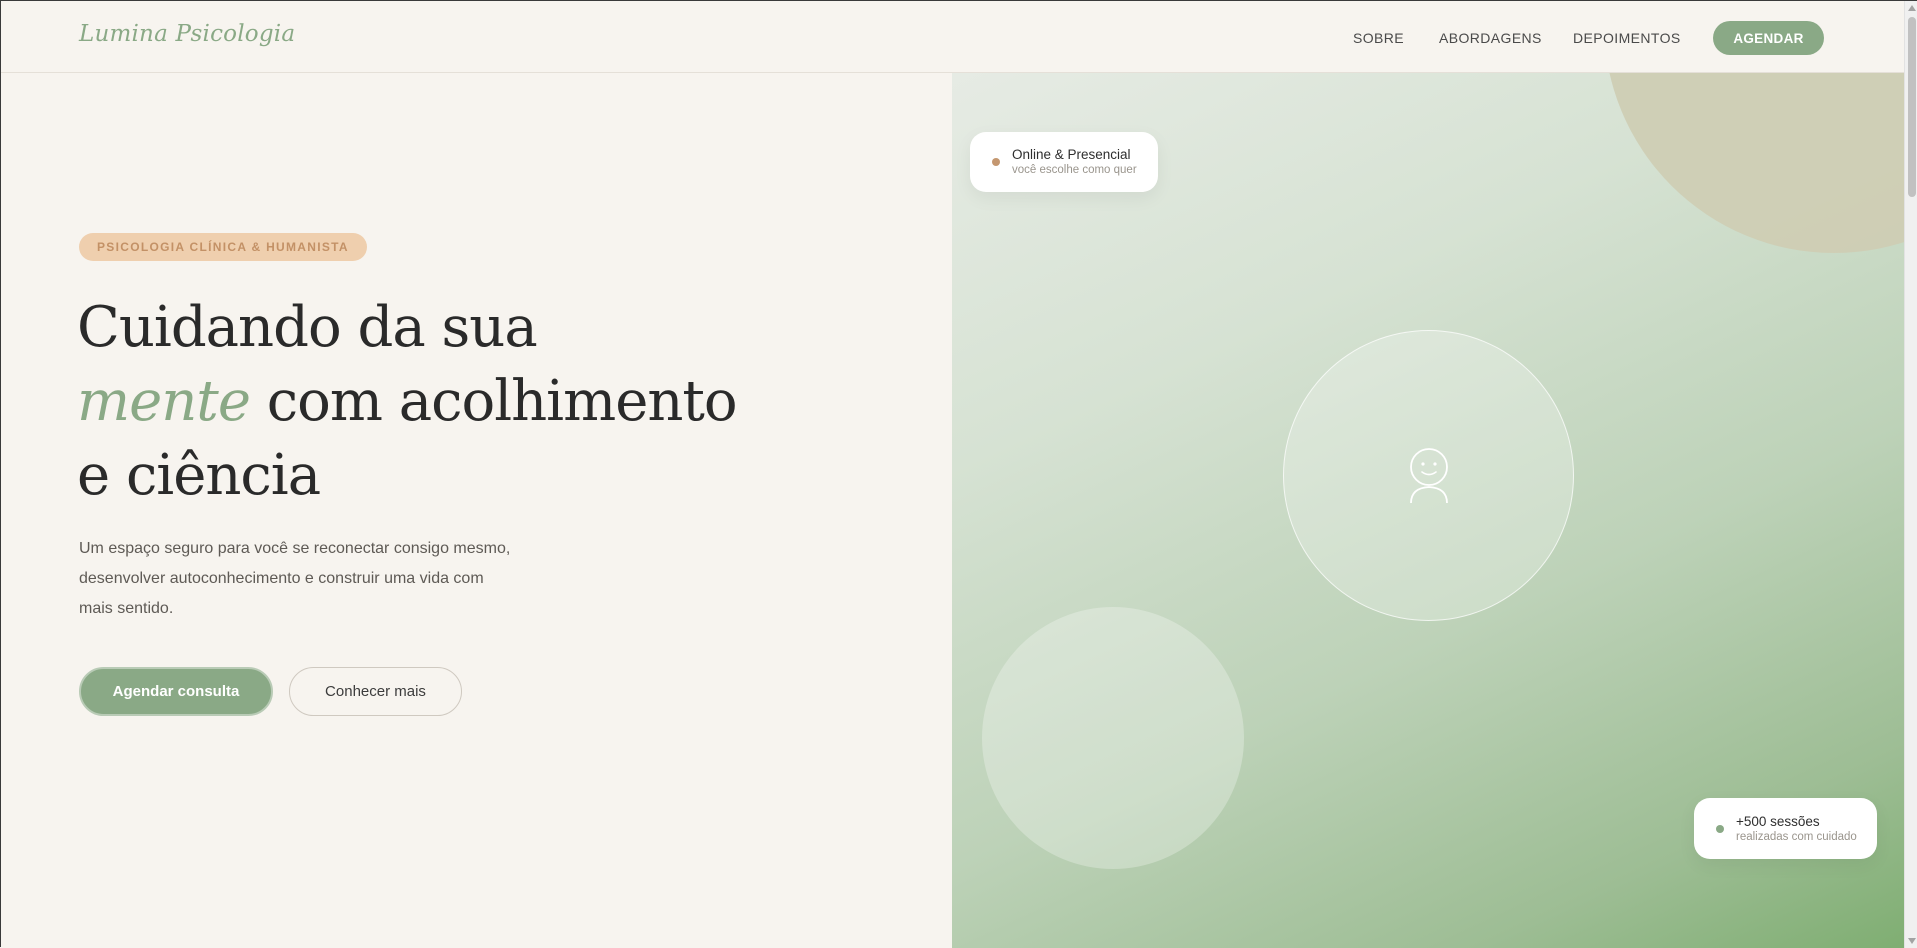 The height and width of the screenshot is (948, 1917). I want to click on person-smile-icon, so click(1429, 475).